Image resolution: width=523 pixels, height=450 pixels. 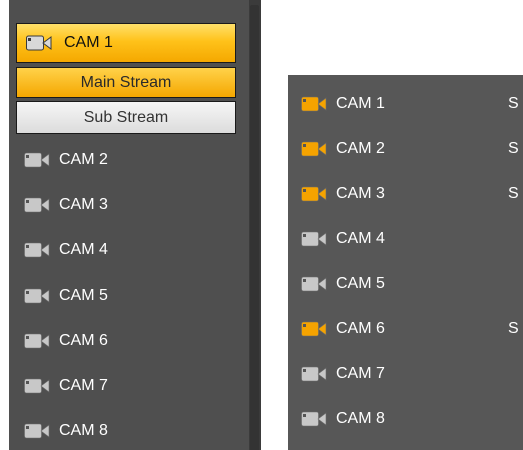 What do you see at coordinates (126, 43) in the screenshot?
I see `camera-item-selected: CAM 1` at bounding box center [126, 43].